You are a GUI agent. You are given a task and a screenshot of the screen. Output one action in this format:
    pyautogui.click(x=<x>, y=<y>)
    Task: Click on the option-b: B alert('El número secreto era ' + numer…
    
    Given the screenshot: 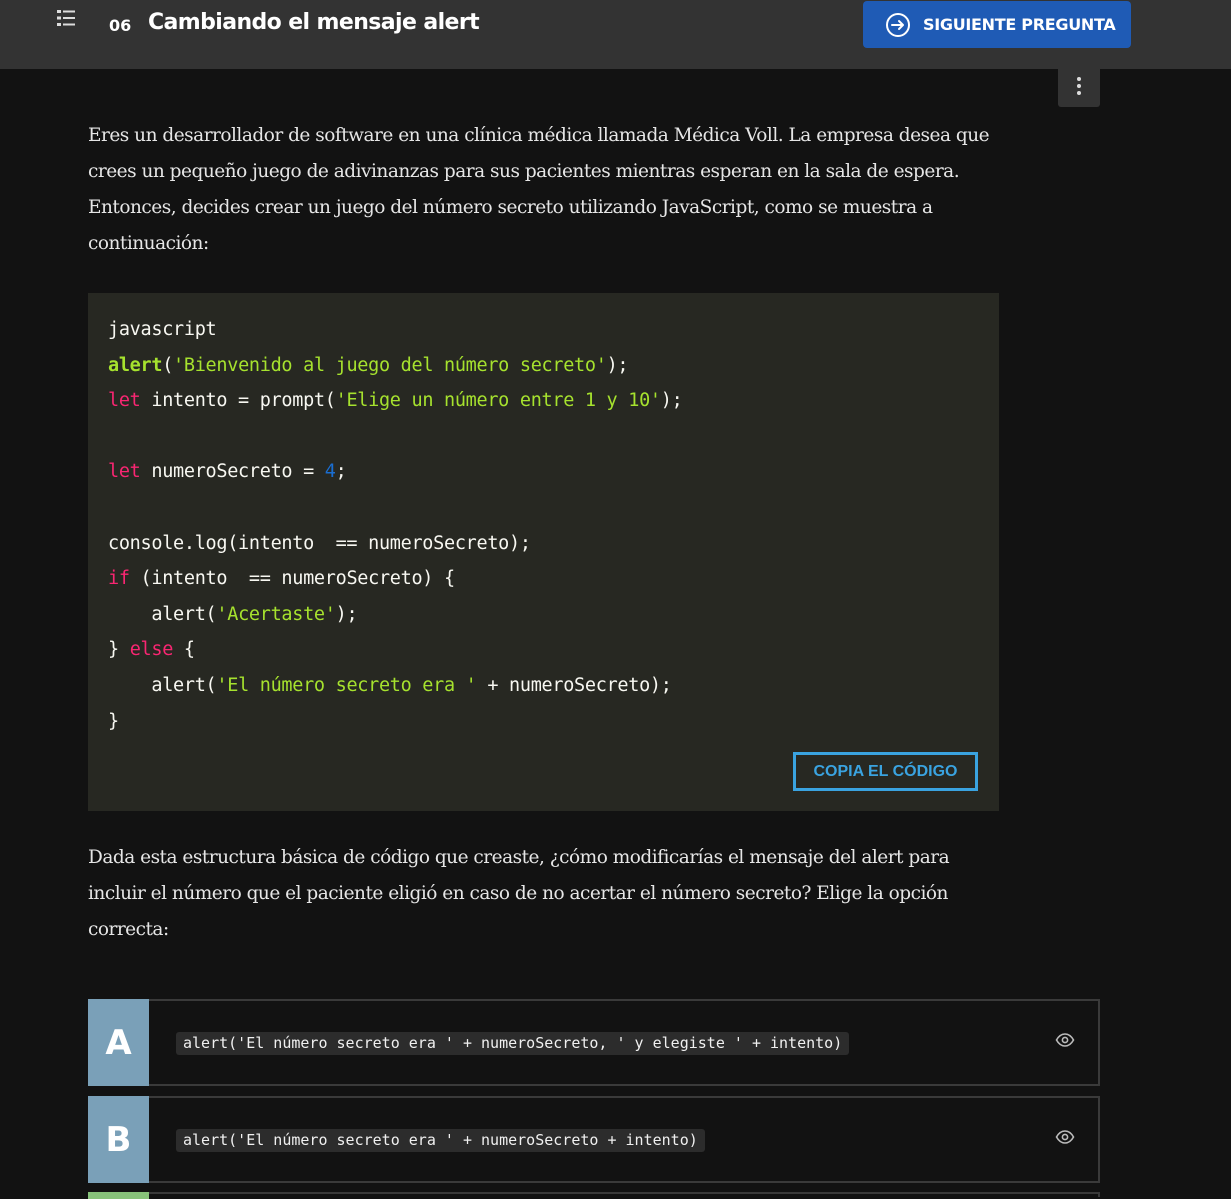 What is the action you would take?
    pyautogui.click(x=594, y=1139)
    